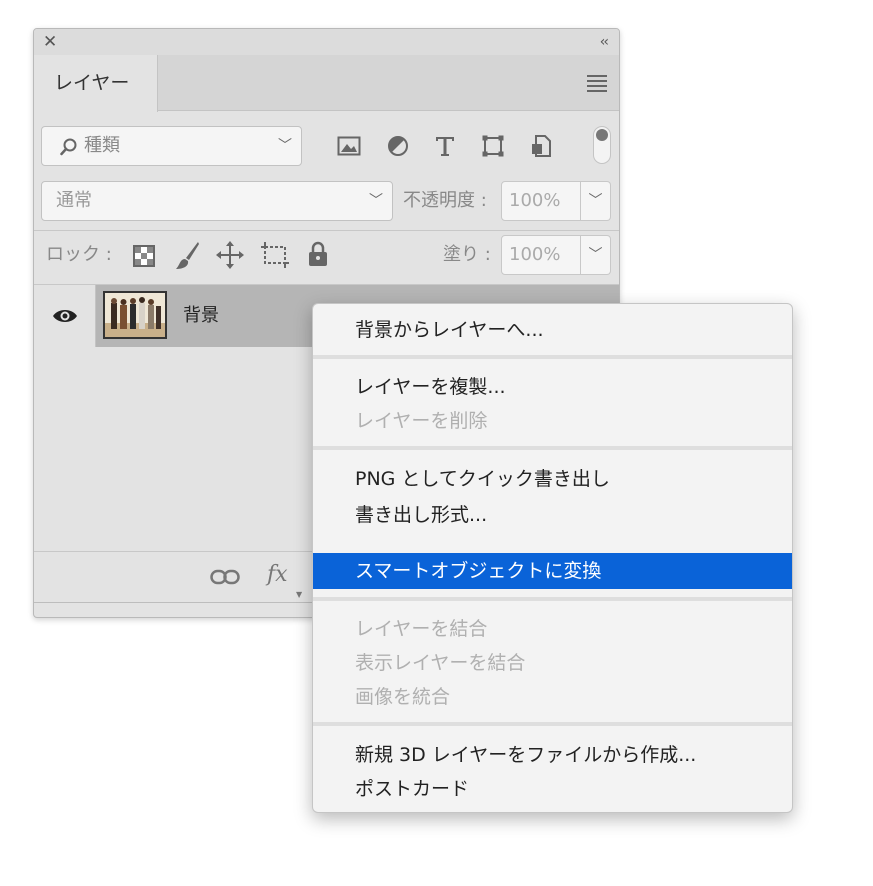  Describe the element at coordinates (398, 146) in the screenshot. I see `adjustment-layer-filter-icon` at that location.